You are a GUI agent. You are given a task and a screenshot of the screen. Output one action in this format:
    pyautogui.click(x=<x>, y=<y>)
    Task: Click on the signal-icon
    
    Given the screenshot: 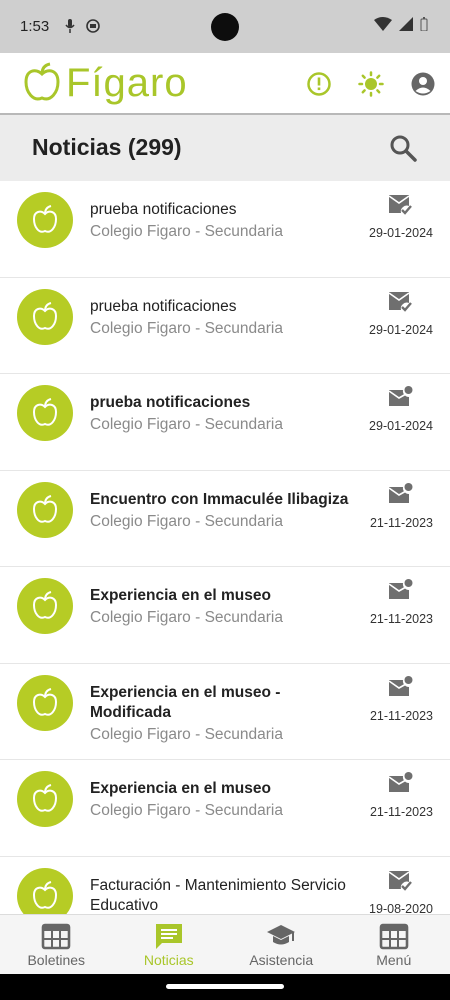 What is the action you would take?
    pyautogui.click(x=406, y=24)
    